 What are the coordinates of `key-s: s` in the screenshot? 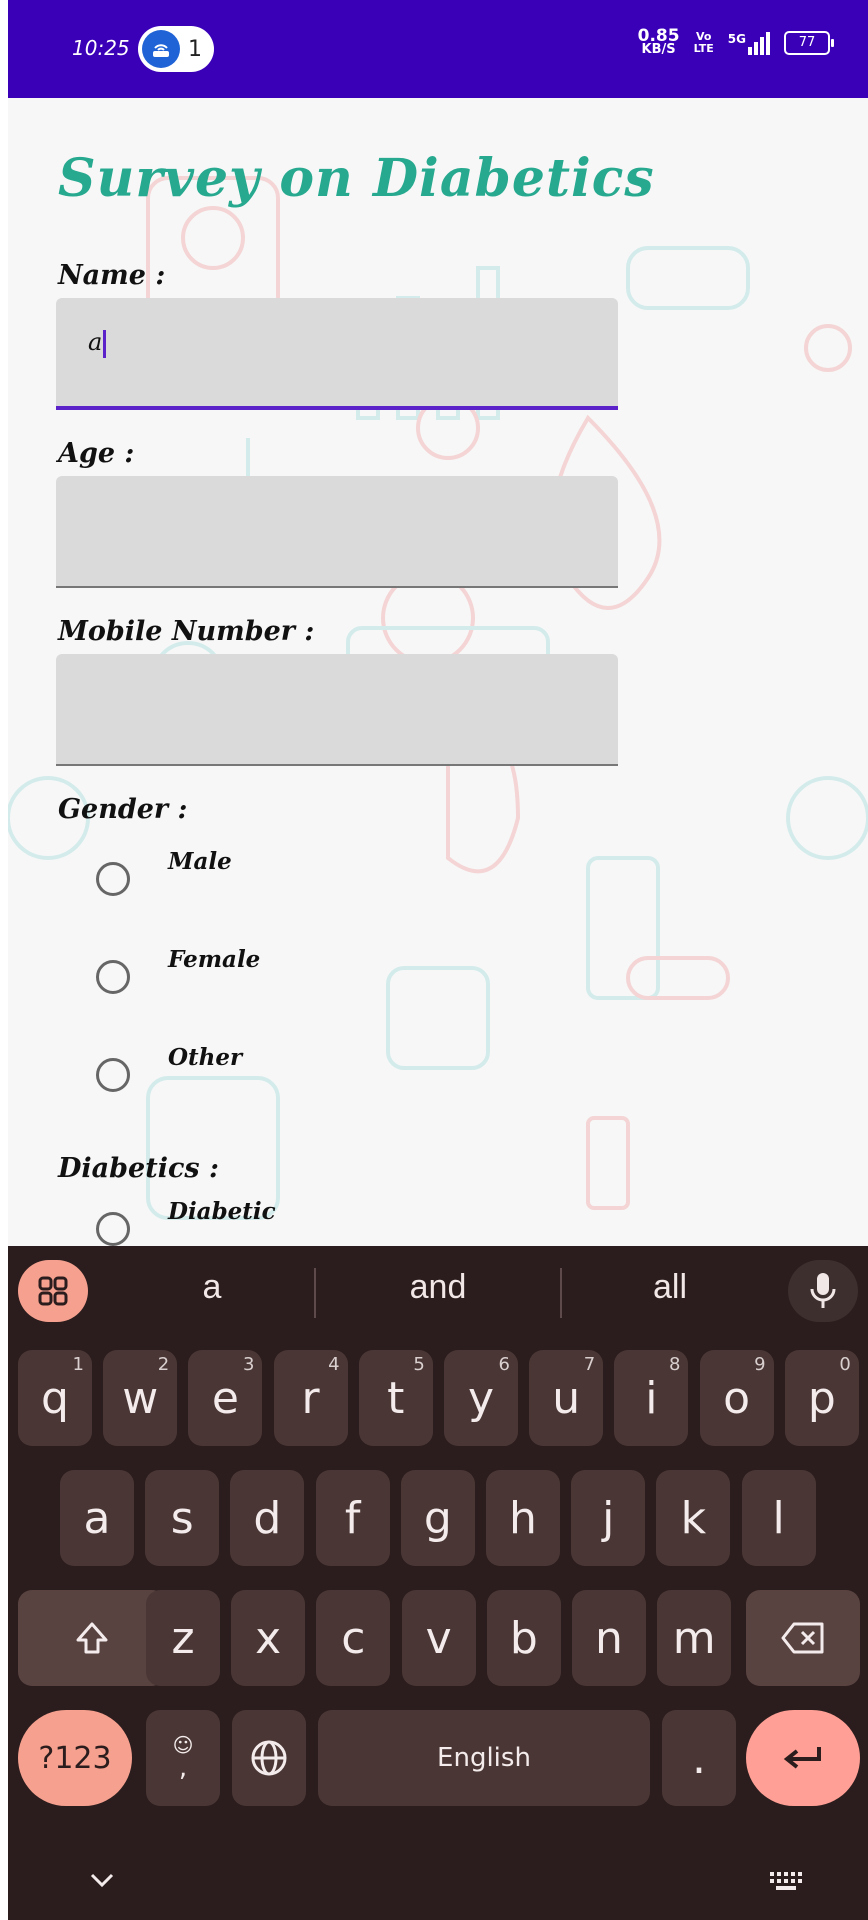 It's located at (182, 1518).